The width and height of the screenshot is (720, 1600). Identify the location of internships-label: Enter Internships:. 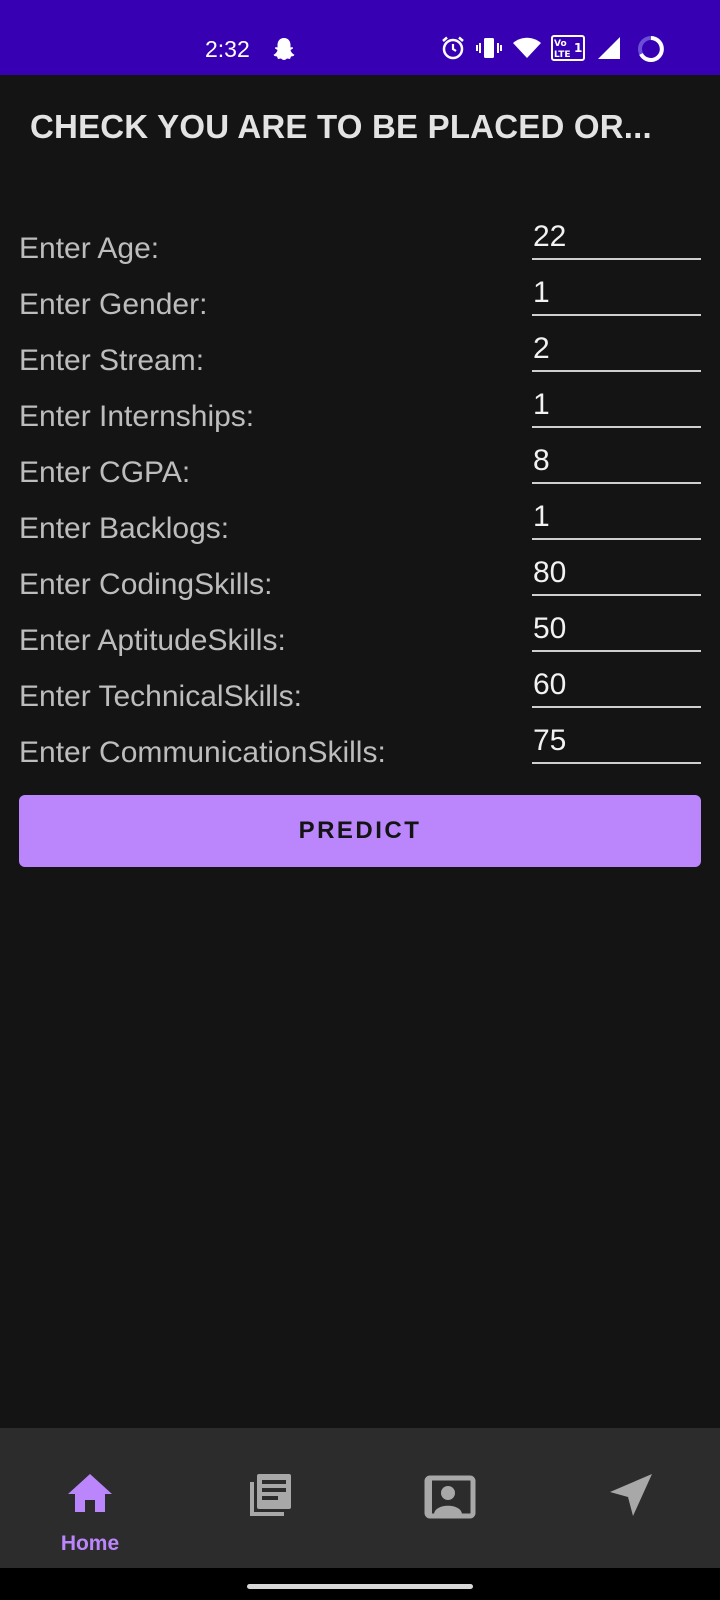
(137, 416).